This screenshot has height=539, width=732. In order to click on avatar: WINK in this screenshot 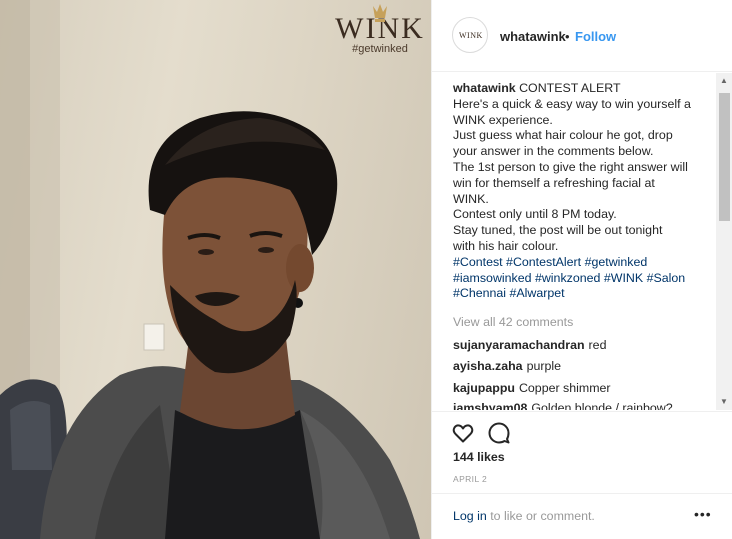, I will do `click(470, 35)`.